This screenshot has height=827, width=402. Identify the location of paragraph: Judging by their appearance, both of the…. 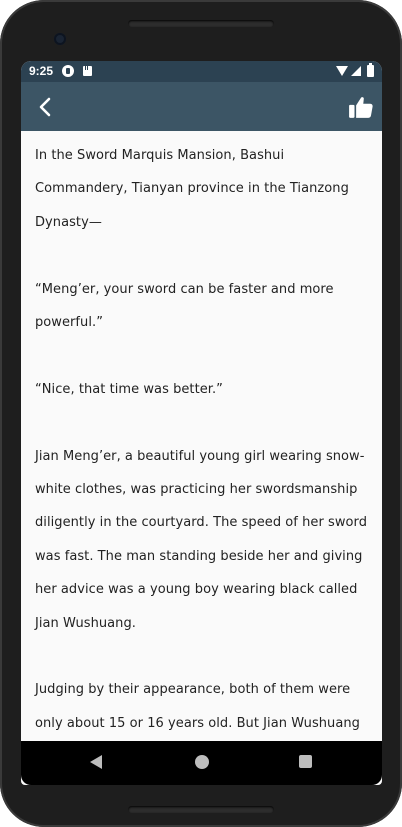
(197, 706).